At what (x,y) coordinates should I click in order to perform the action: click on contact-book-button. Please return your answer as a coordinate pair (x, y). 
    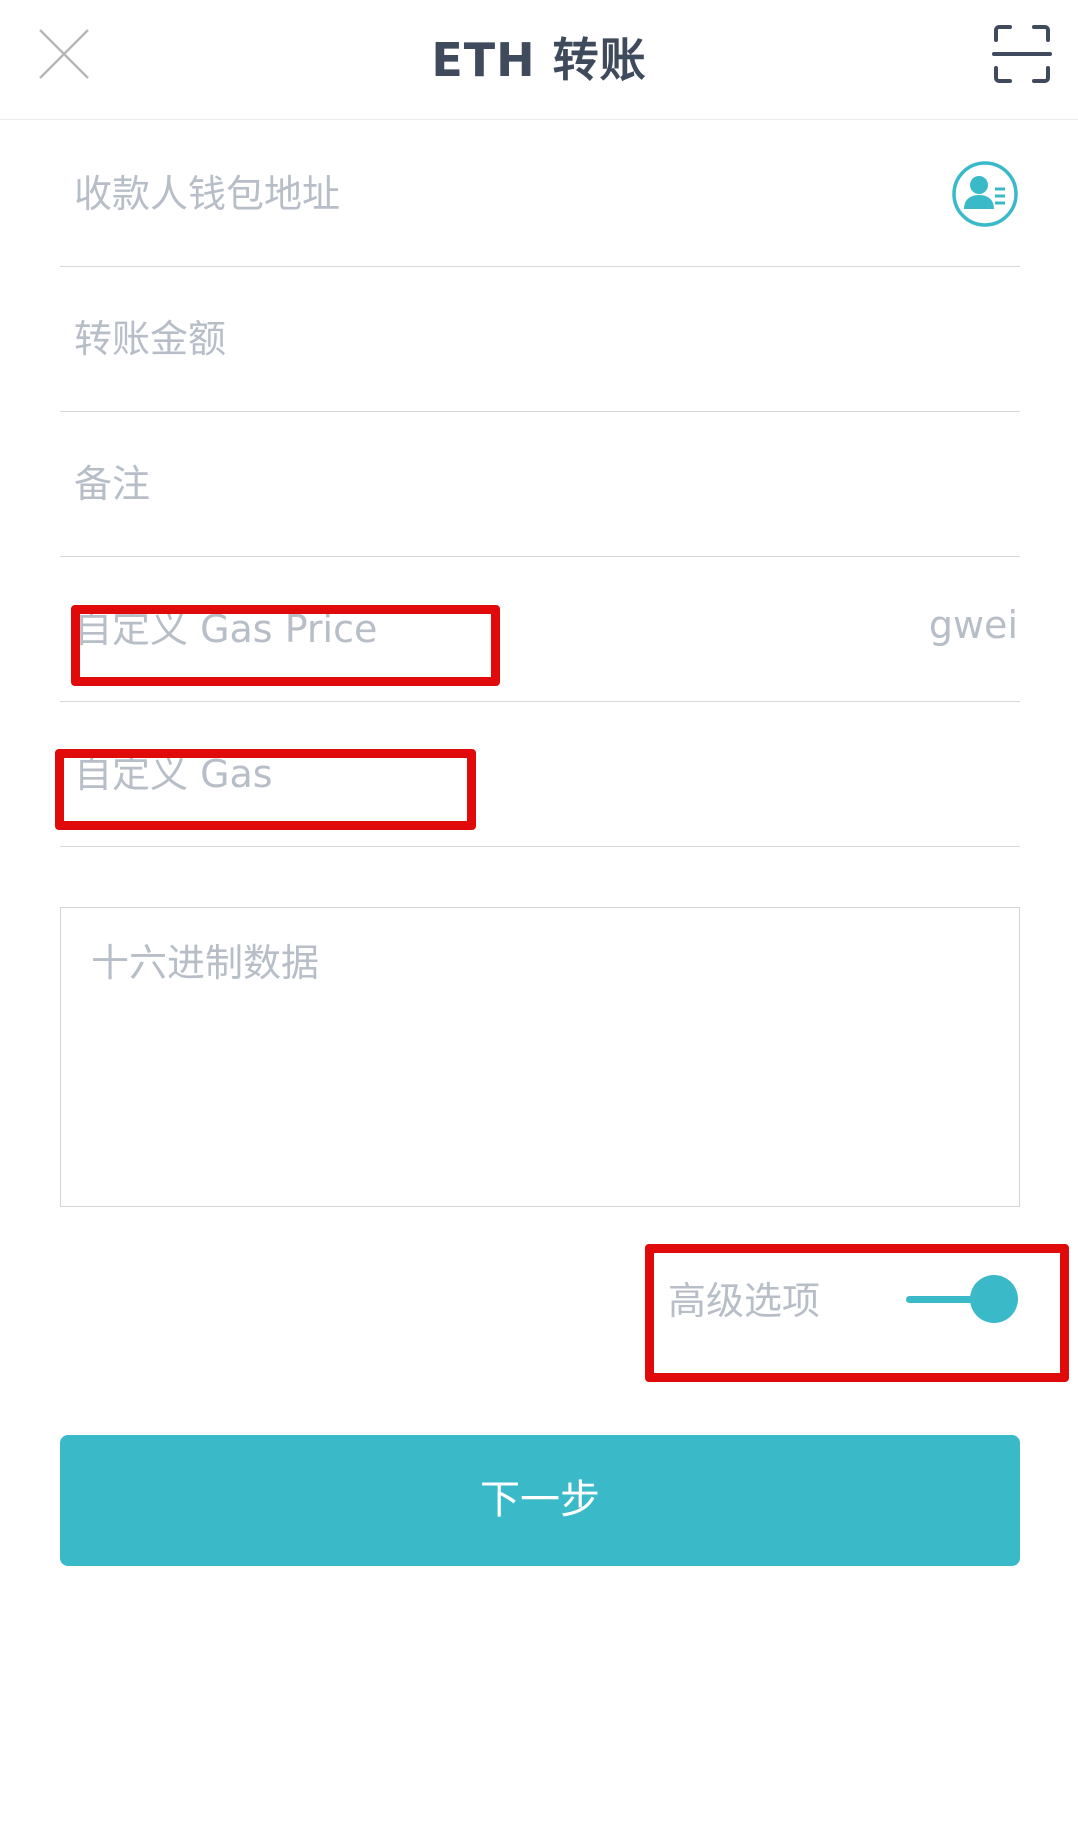
    Looking at the image, I should click on (985, 194).